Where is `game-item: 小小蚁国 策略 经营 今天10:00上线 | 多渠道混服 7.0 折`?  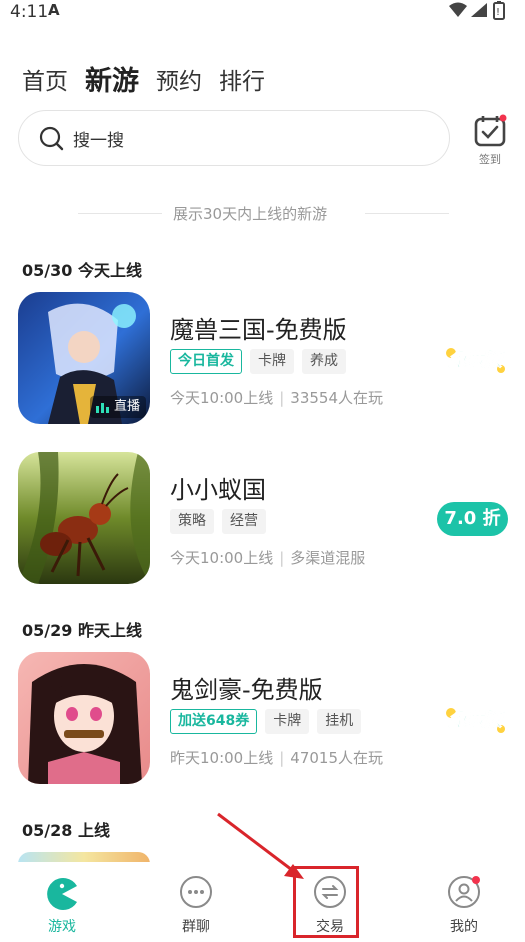 game-item: 小小蚁国 策略 经营 今天10:00上线 | 多渠道混服 7.0 折 is located at coordinates (262, 518).